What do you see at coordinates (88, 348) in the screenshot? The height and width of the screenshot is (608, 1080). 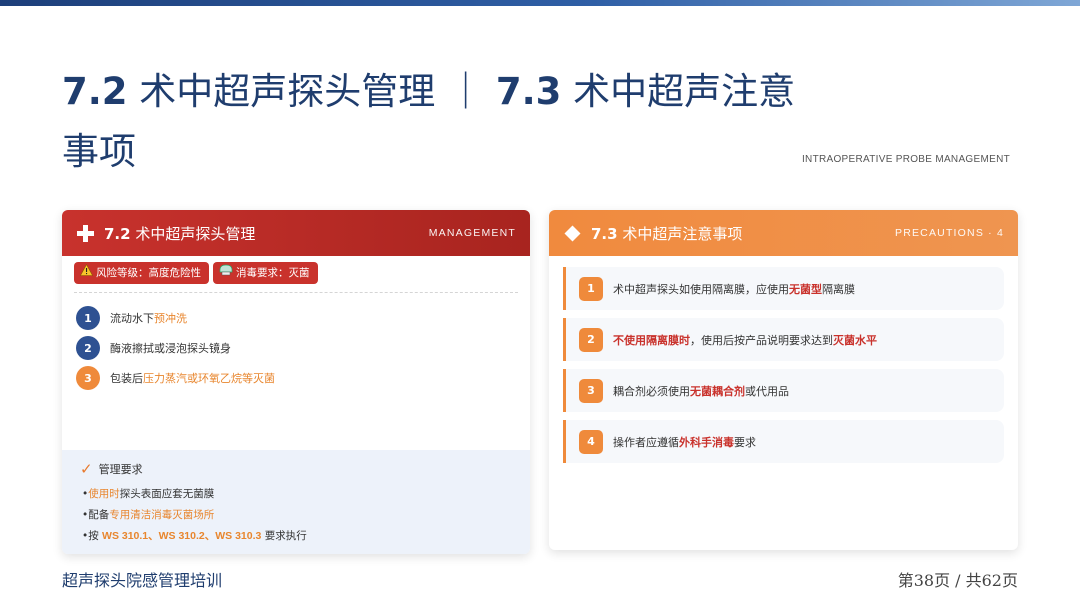 I see `step-number: 2` at bounding box center [88, 348].